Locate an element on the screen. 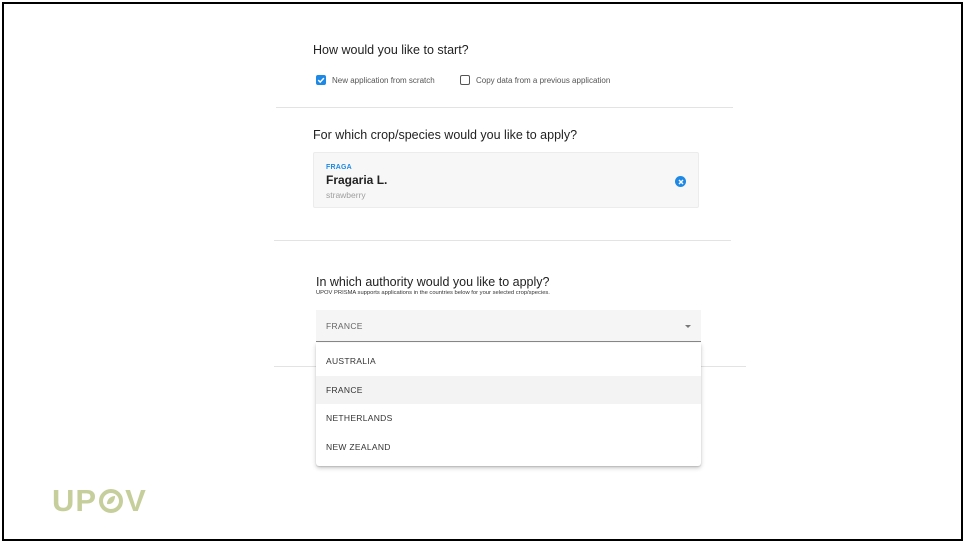 Image resolution: width=967 pixels, height=545 pixels. dropdown-arrow-icon is located at coordinates (688, 326).